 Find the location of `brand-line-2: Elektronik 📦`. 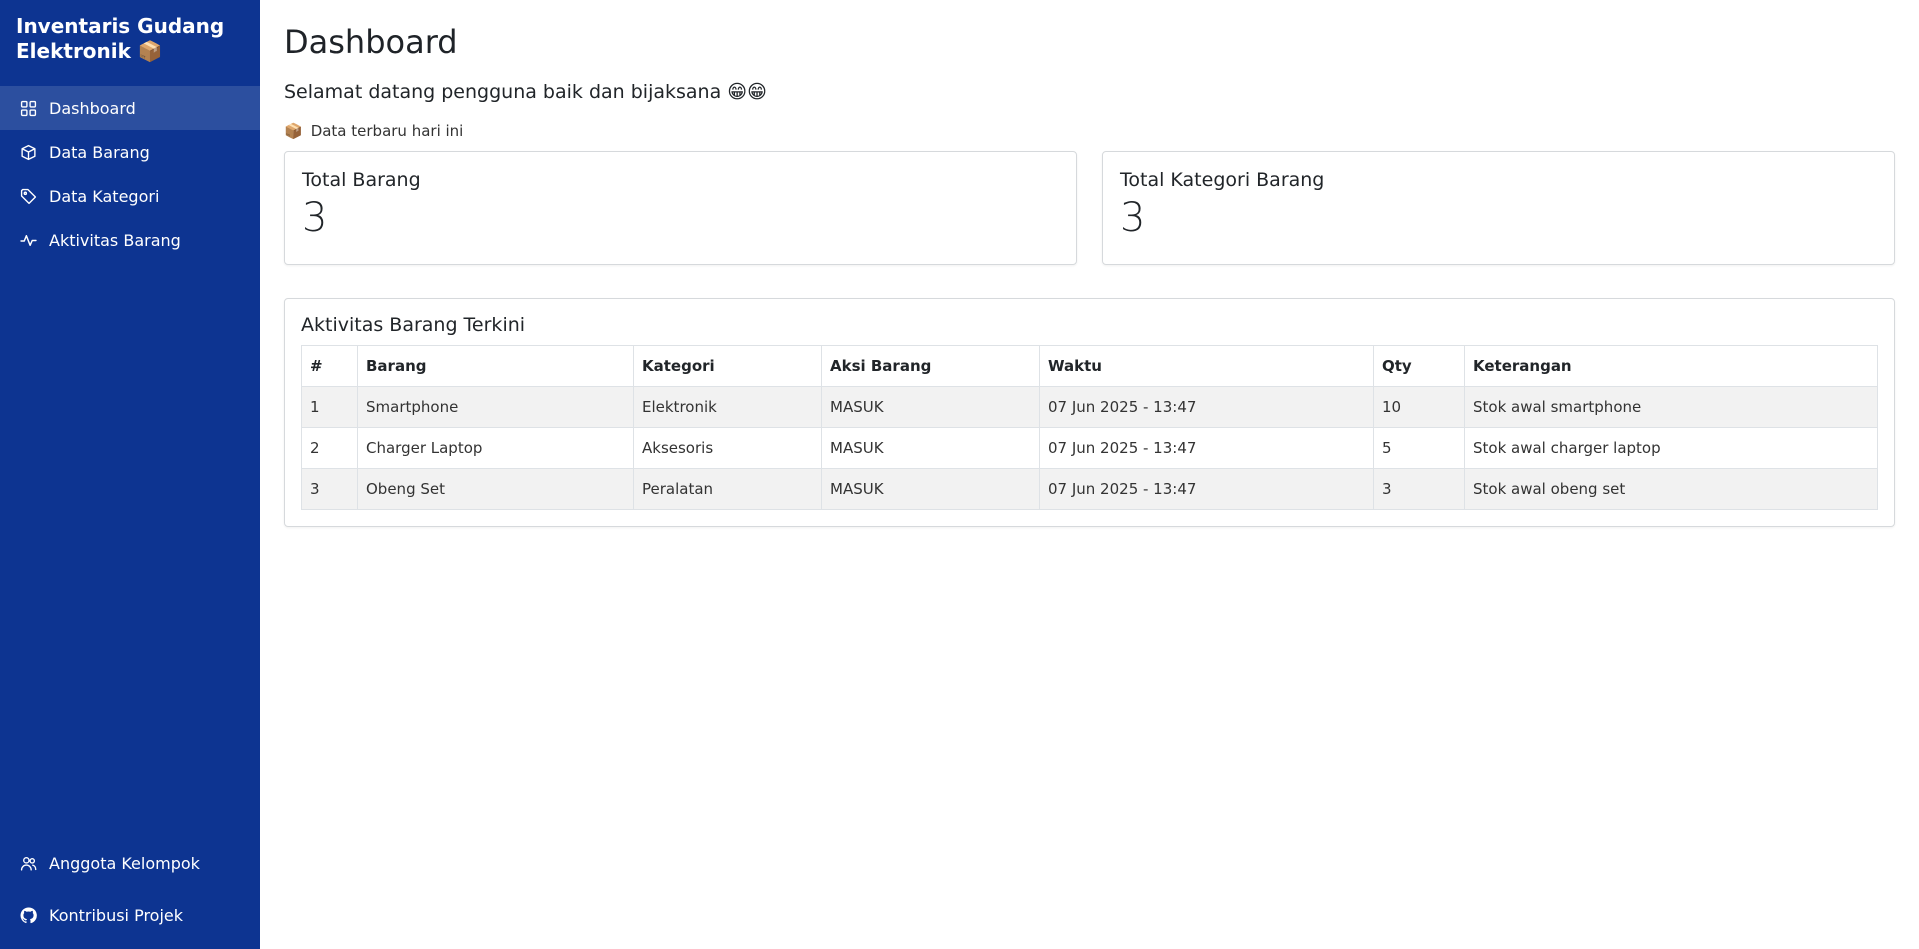

brand-line-2: Elektronik 📦 is located at coordinates (89, 51).